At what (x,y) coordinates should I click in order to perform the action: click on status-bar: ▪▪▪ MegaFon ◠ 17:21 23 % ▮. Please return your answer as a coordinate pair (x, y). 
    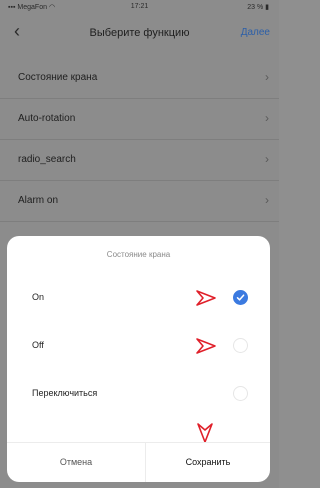
    Looking at the image, I should click on (139, 7).